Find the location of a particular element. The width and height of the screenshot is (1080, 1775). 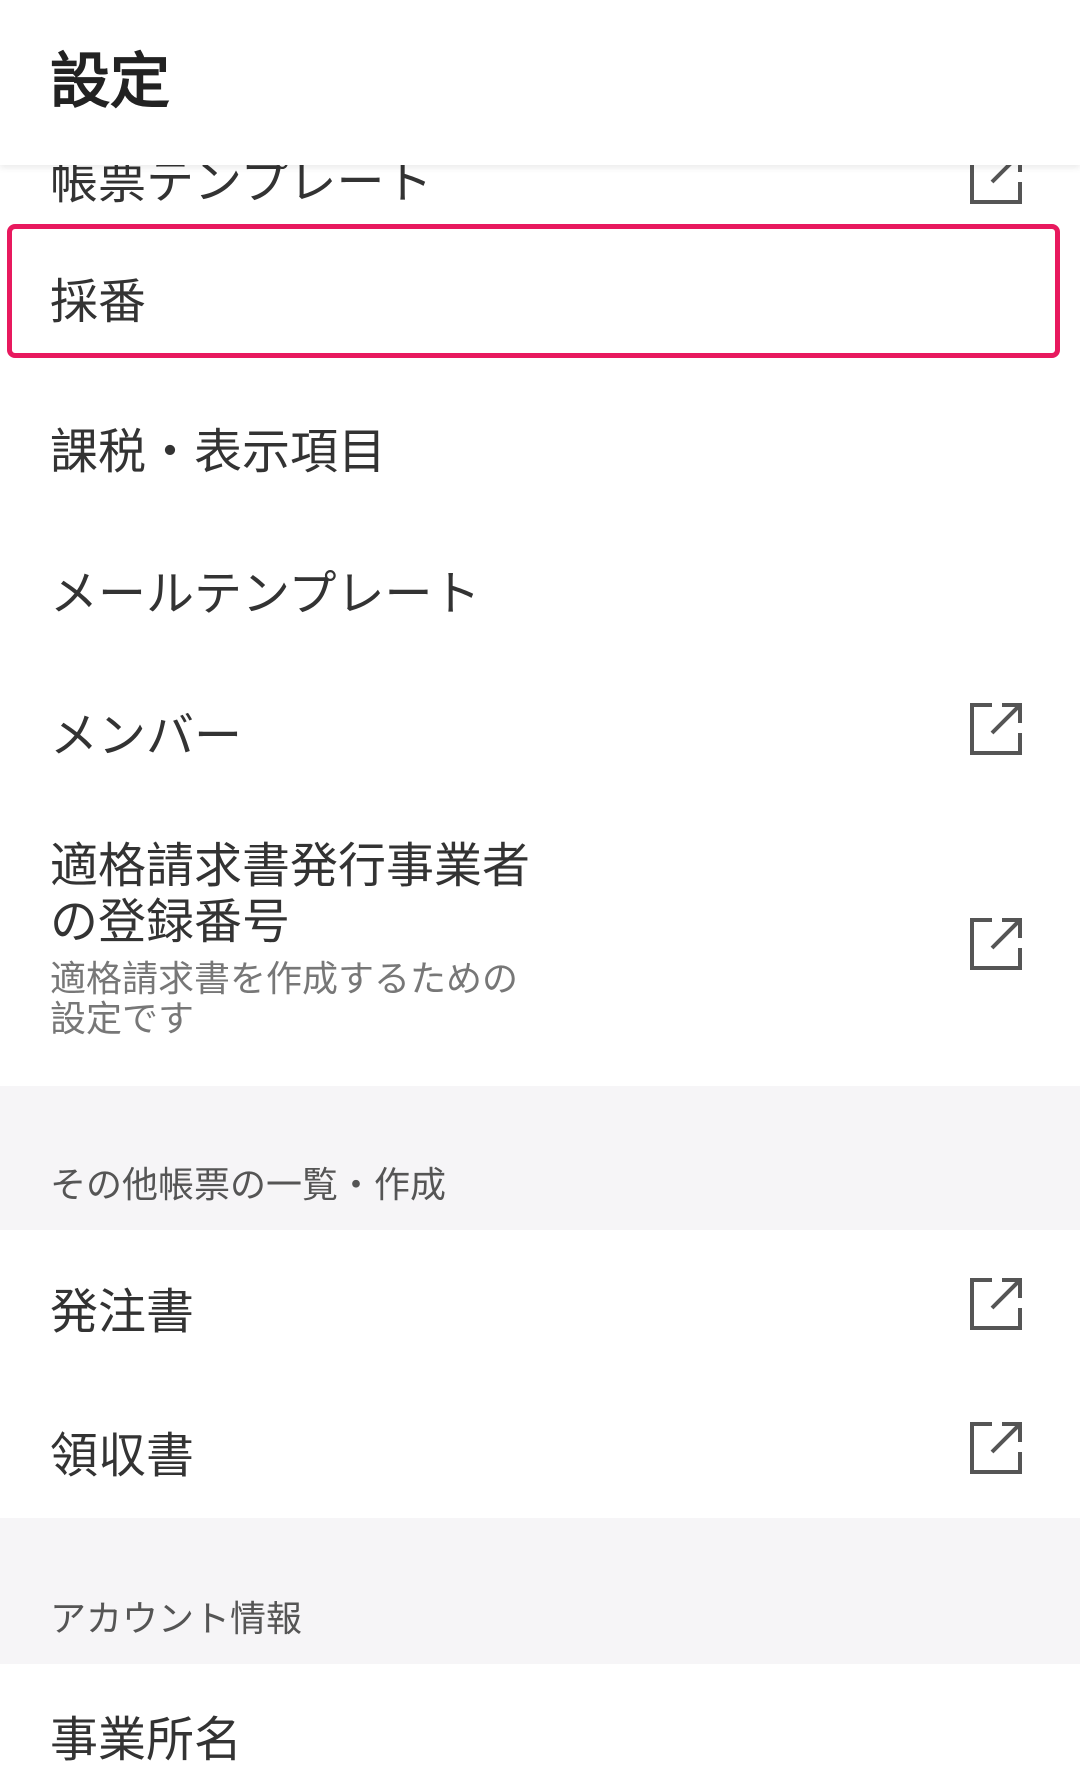

list-item-members: メンバー is located at coordinates (540, 726).